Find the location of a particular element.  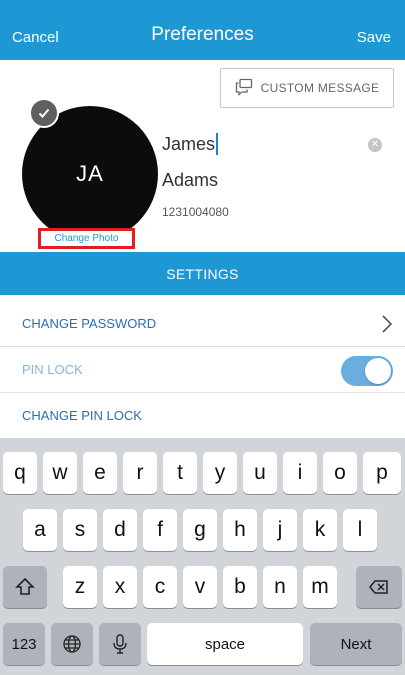

page-title: Preferences is located at coordinates (202, 34).